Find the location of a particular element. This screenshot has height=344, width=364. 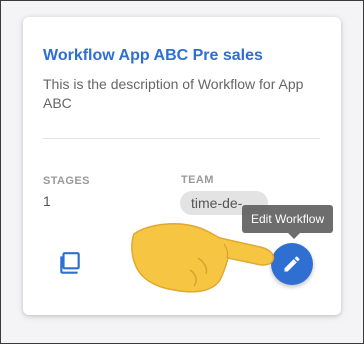

card-divider is located at coordinates (181, 138).